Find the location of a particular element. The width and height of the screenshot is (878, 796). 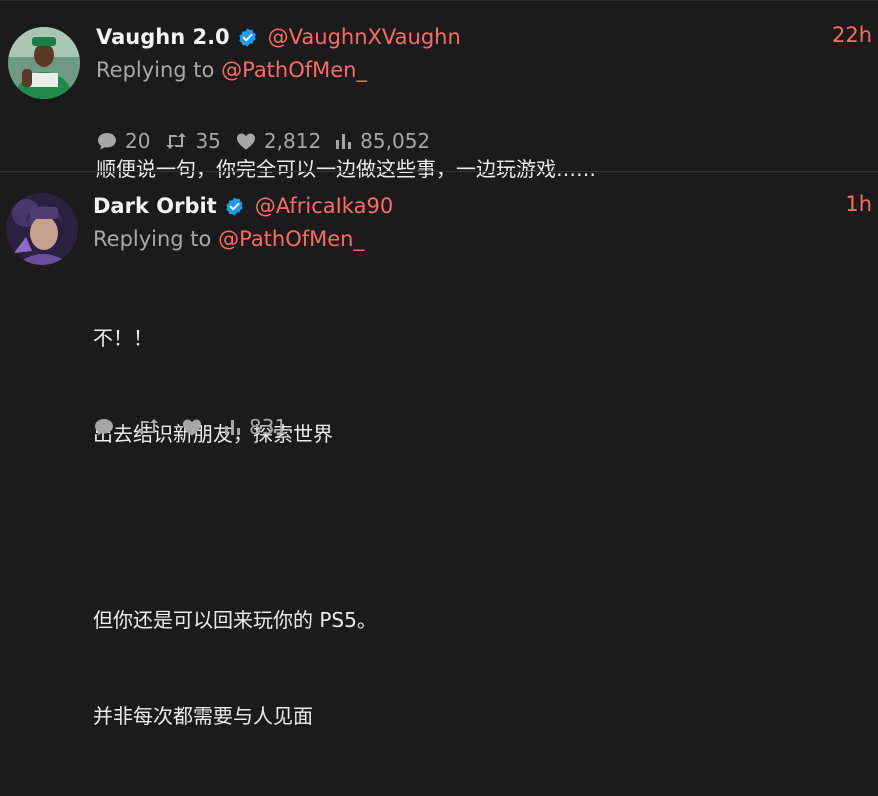

reply-count: 20 is located at coordinates (138, 141).